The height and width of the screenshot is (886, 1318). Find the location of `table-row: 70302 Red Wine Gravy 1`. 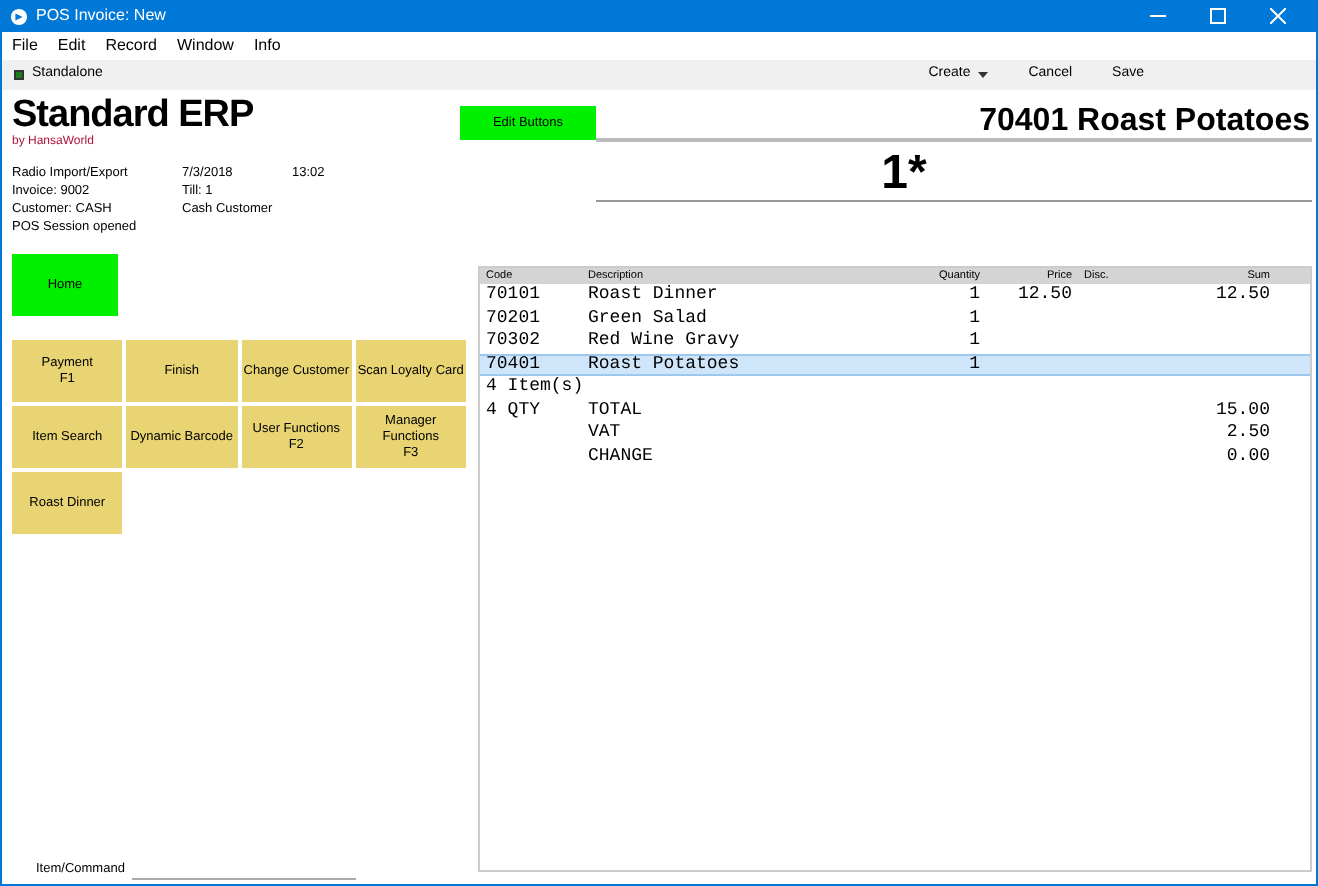

table-row: 70302 Red Wine Gravy 1 is located at coordinates (895, 341).